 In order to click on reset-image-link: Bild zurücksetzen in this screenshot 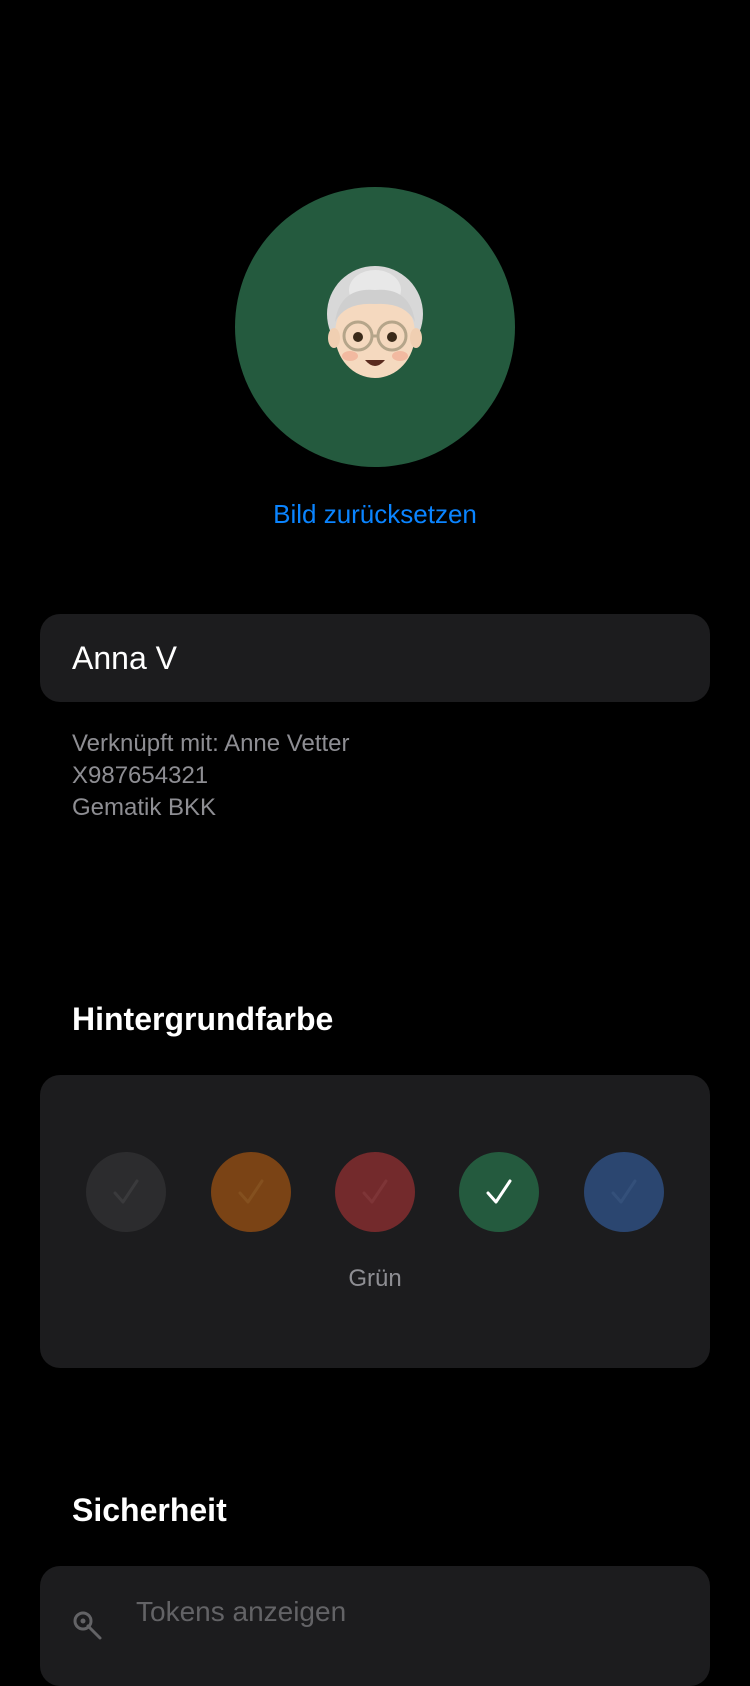, I will do `click(375, 514)`.